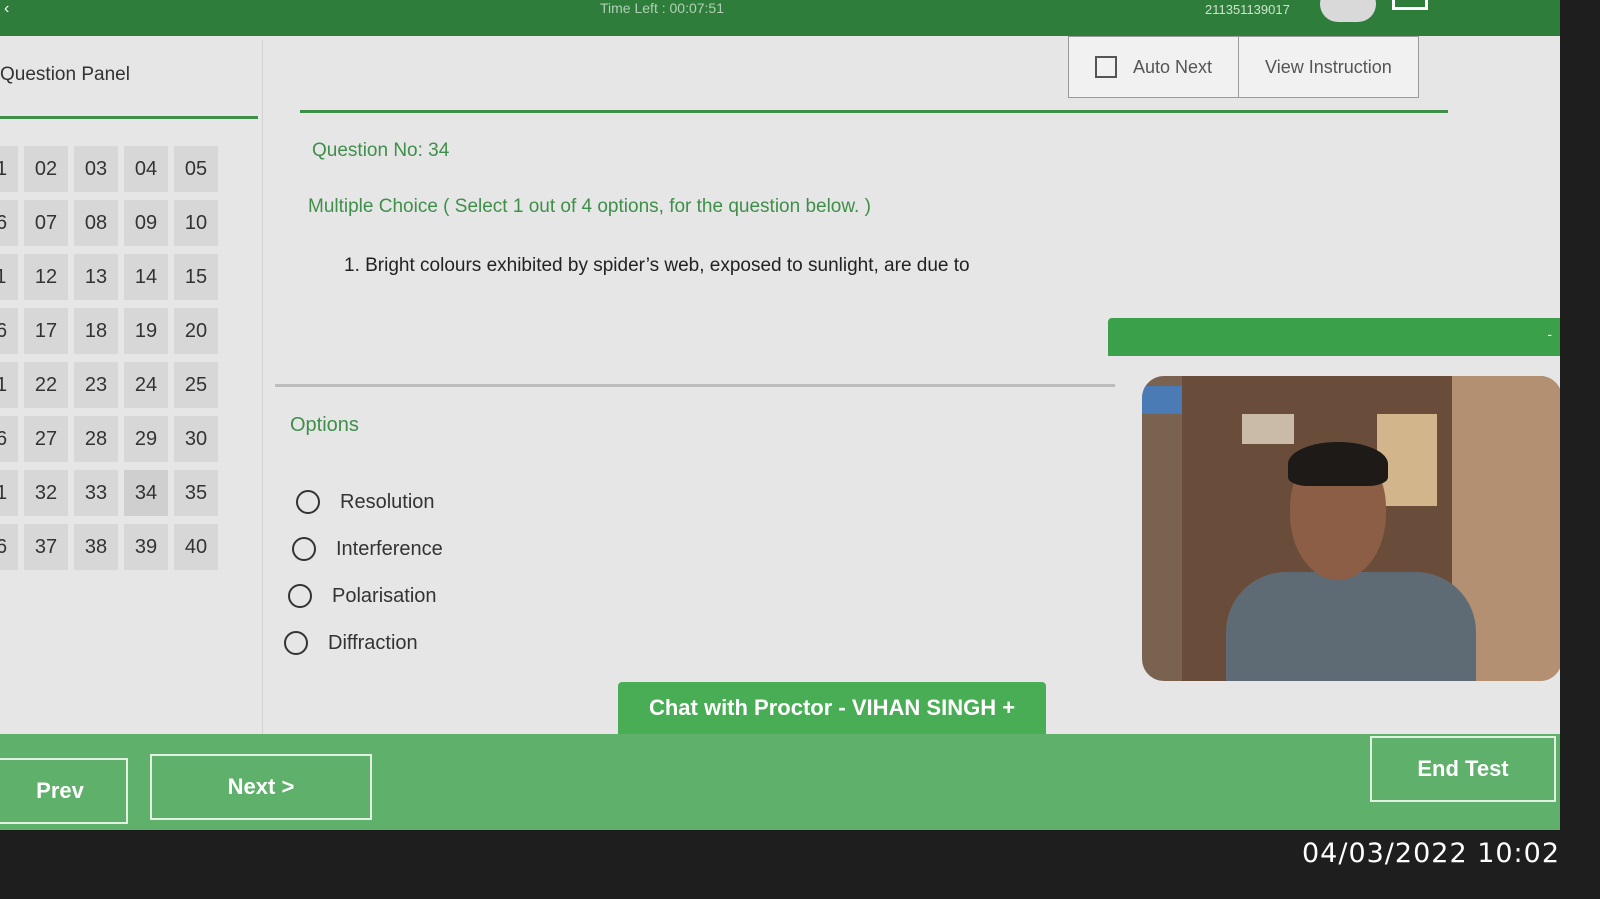 The image size is (1600, 899). What do you see at coordinates (1328, 67) in the screenshot?
I see `view-instruction-button: View Instruction` at bounding box center [1328, 67].